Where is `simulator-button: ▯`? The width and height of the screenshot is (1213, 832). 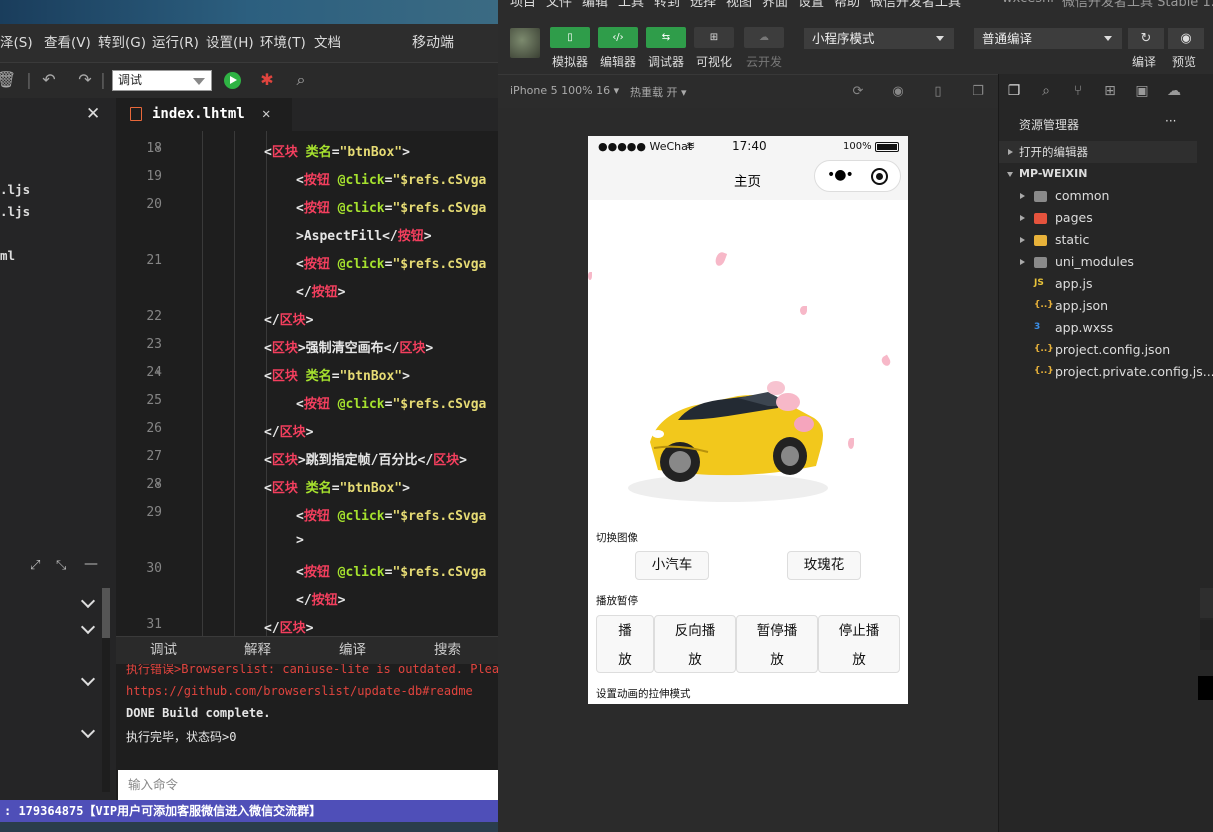
simulator-button: ▯ is located at coordinates (570, 37).